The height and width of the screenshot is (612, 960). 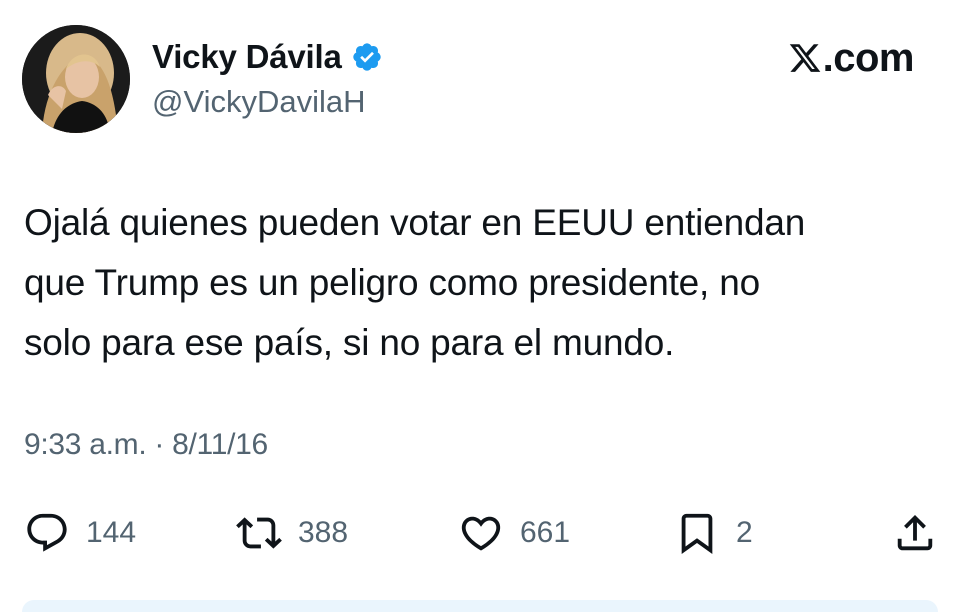 What do you see at coordinates (47, 533) in the screenshot?
I see `reply-icon` at bounding box center [47, 533].